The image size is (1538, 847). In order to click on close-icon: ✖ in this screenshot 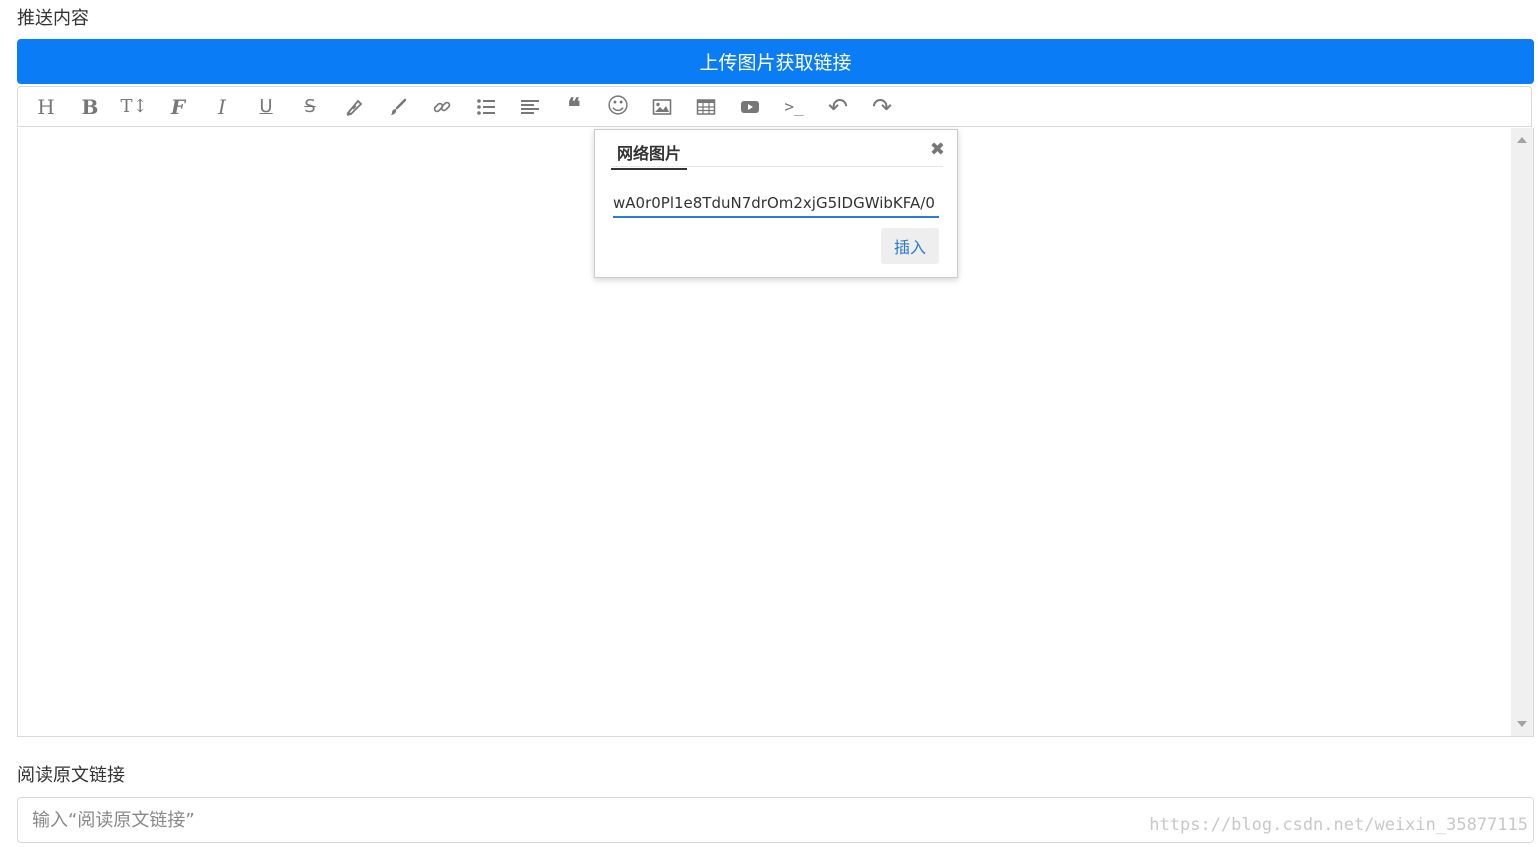, I will do `click(937, 149)`.